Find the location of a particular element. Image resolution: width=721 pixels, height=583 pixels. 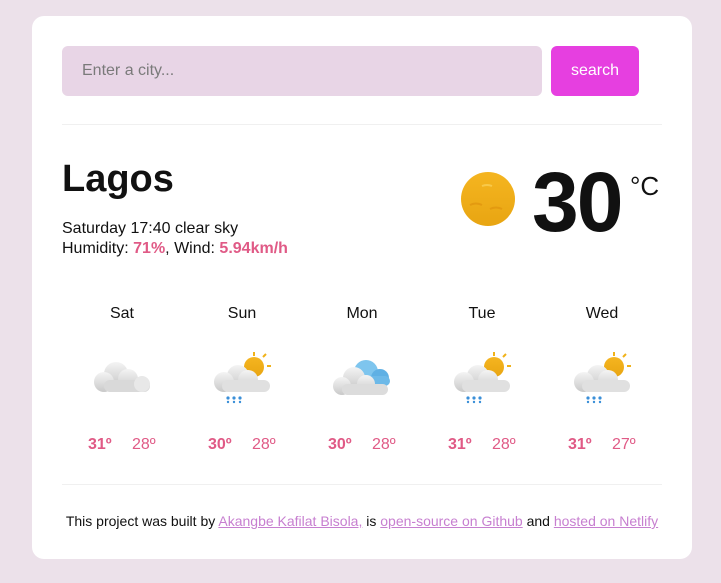

cloudy-icon is located at coordinates (122, 377).